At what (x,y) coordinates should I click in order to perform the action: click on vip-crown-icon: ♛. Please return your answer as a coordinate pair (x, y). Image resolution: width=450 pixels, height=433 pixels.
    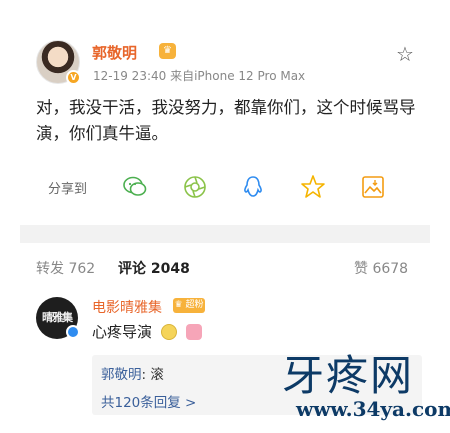
    Looking at the image, I should click on (167, 51).